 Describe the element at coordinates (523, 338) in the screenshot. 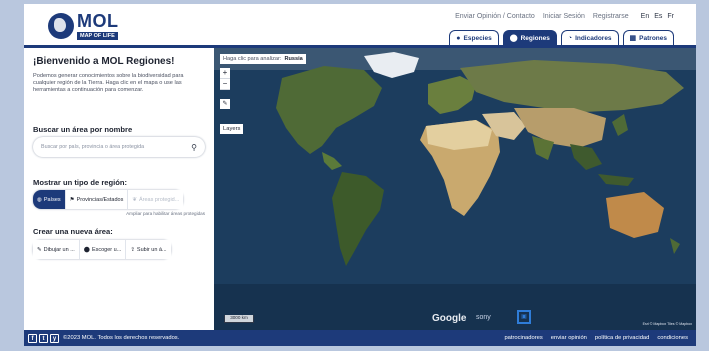

I see `footer-link-sponsors: patrocinadores` at that location.